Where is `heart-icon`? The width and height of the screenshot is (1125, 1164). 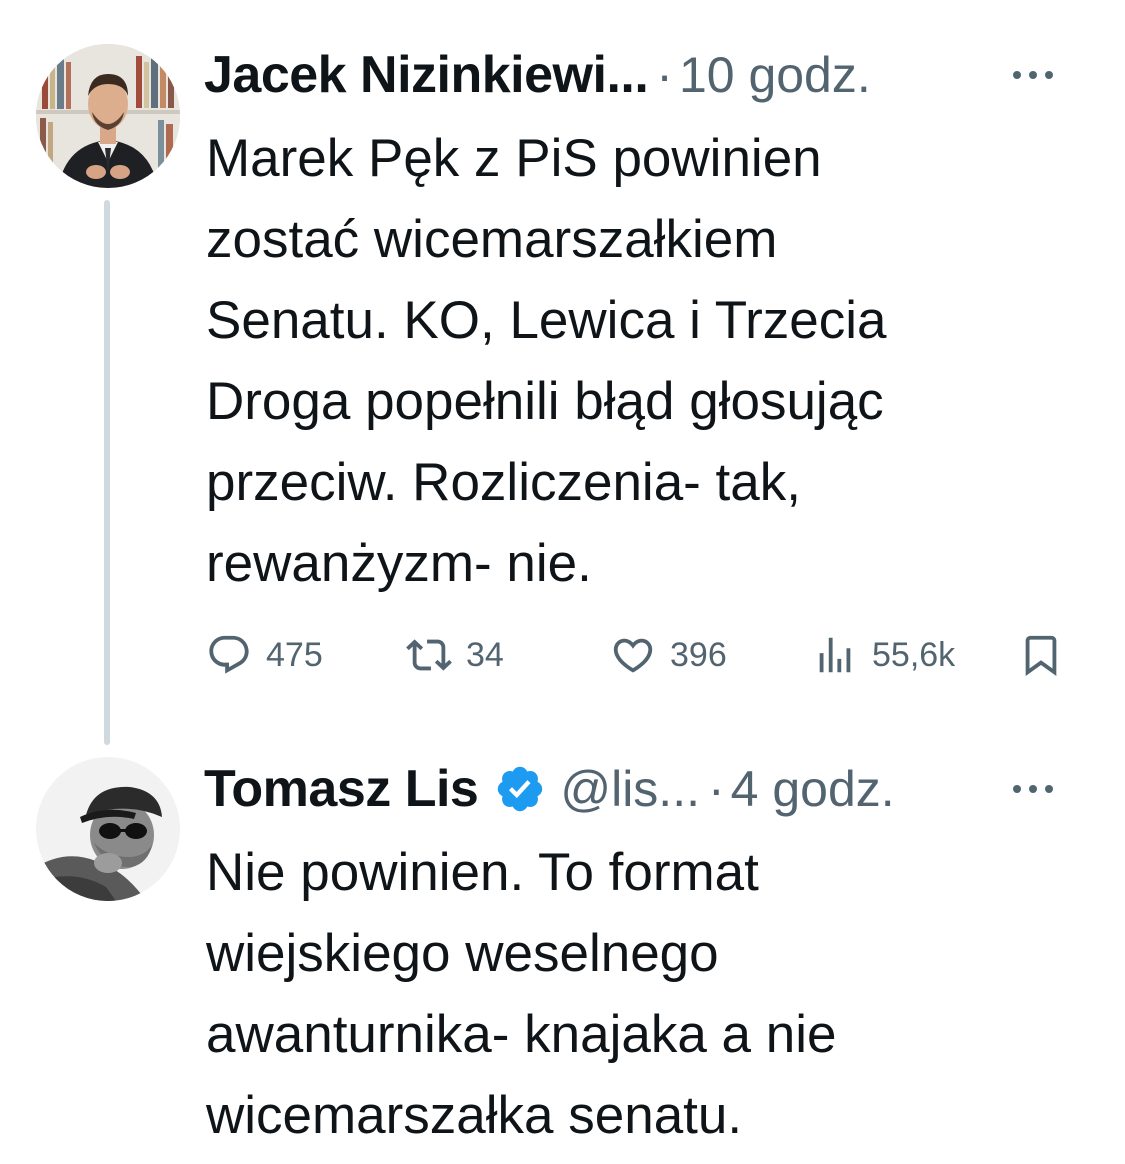 heart-icon is located at coordinates (633, 655).